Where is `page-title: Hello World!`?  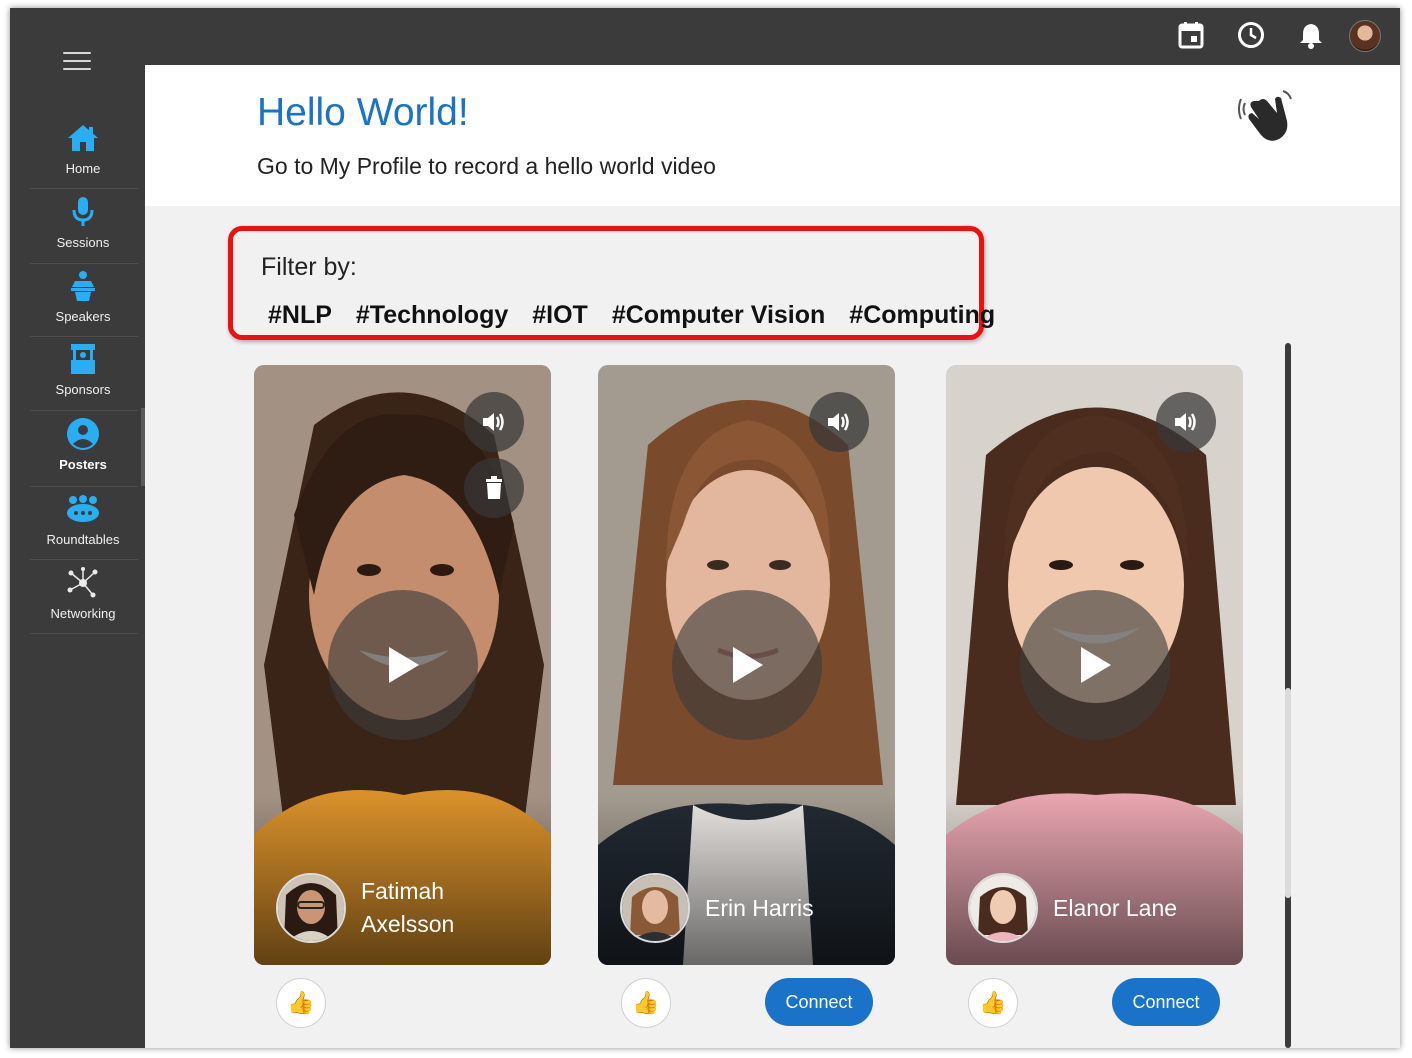
page-title: Hello World! is located at coordinates (363, 112).